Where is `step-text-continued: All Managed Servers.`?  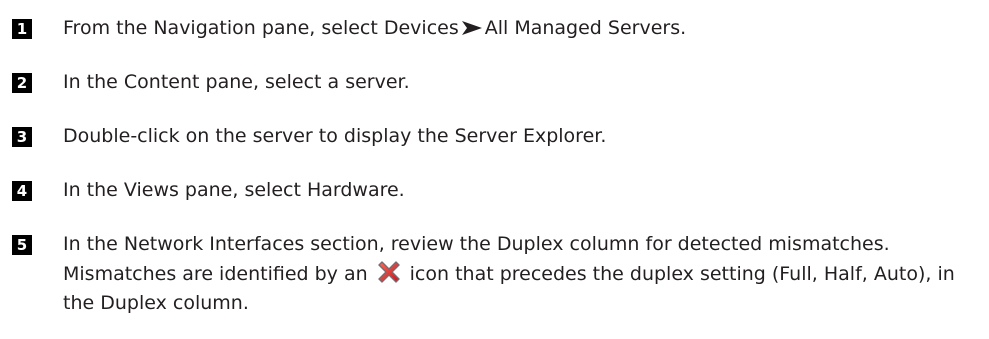
step-text-continued: All Managed Servers. is located at coordinates (585, 28).